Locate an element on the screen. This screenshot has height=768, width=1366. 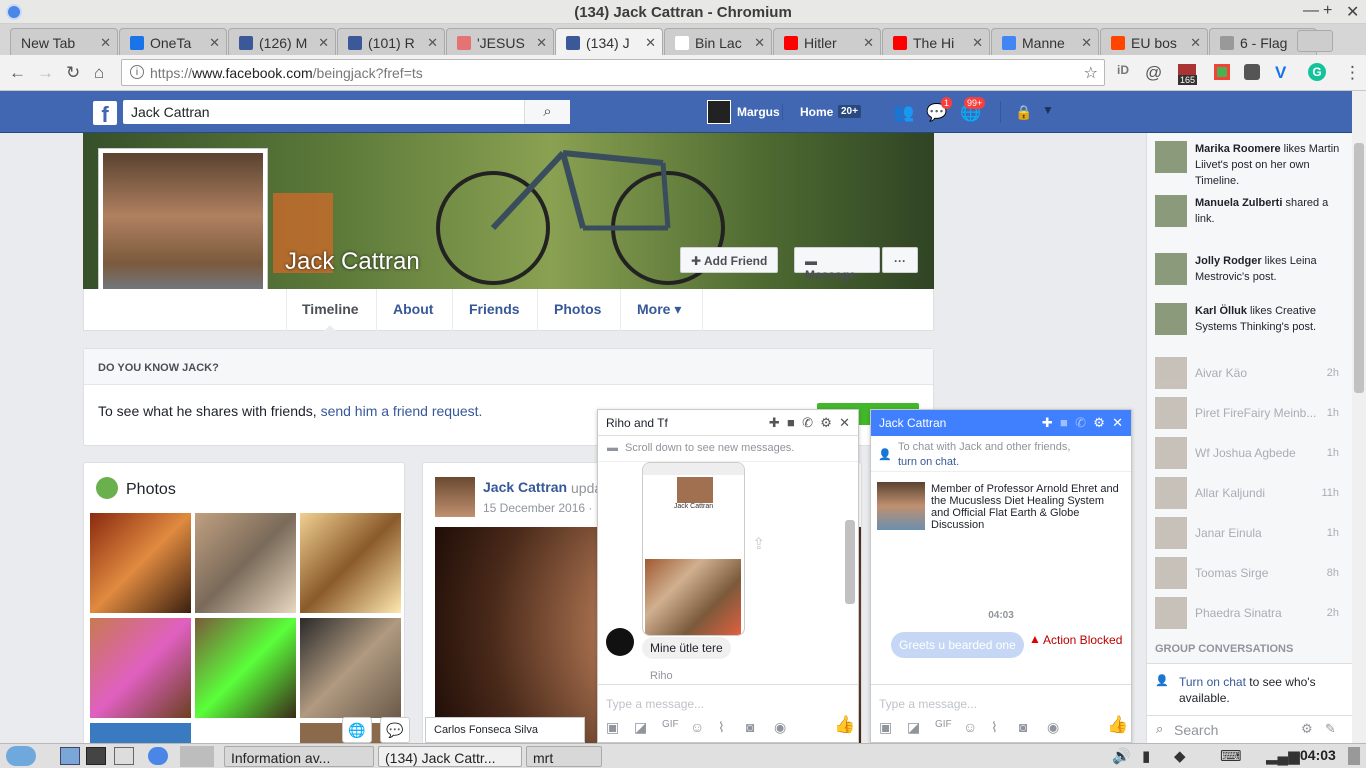
friend-request-link: send him a friend request. is located at coordinates (402, 411).